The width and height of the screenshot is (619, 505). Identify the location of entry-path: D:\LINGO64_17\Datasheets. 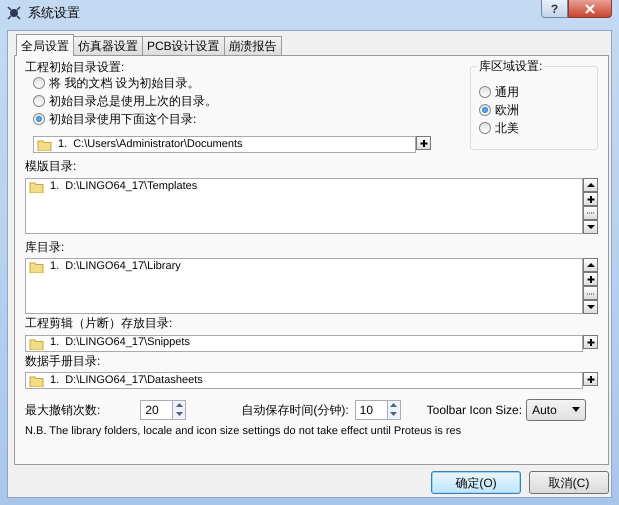
(134, 381).